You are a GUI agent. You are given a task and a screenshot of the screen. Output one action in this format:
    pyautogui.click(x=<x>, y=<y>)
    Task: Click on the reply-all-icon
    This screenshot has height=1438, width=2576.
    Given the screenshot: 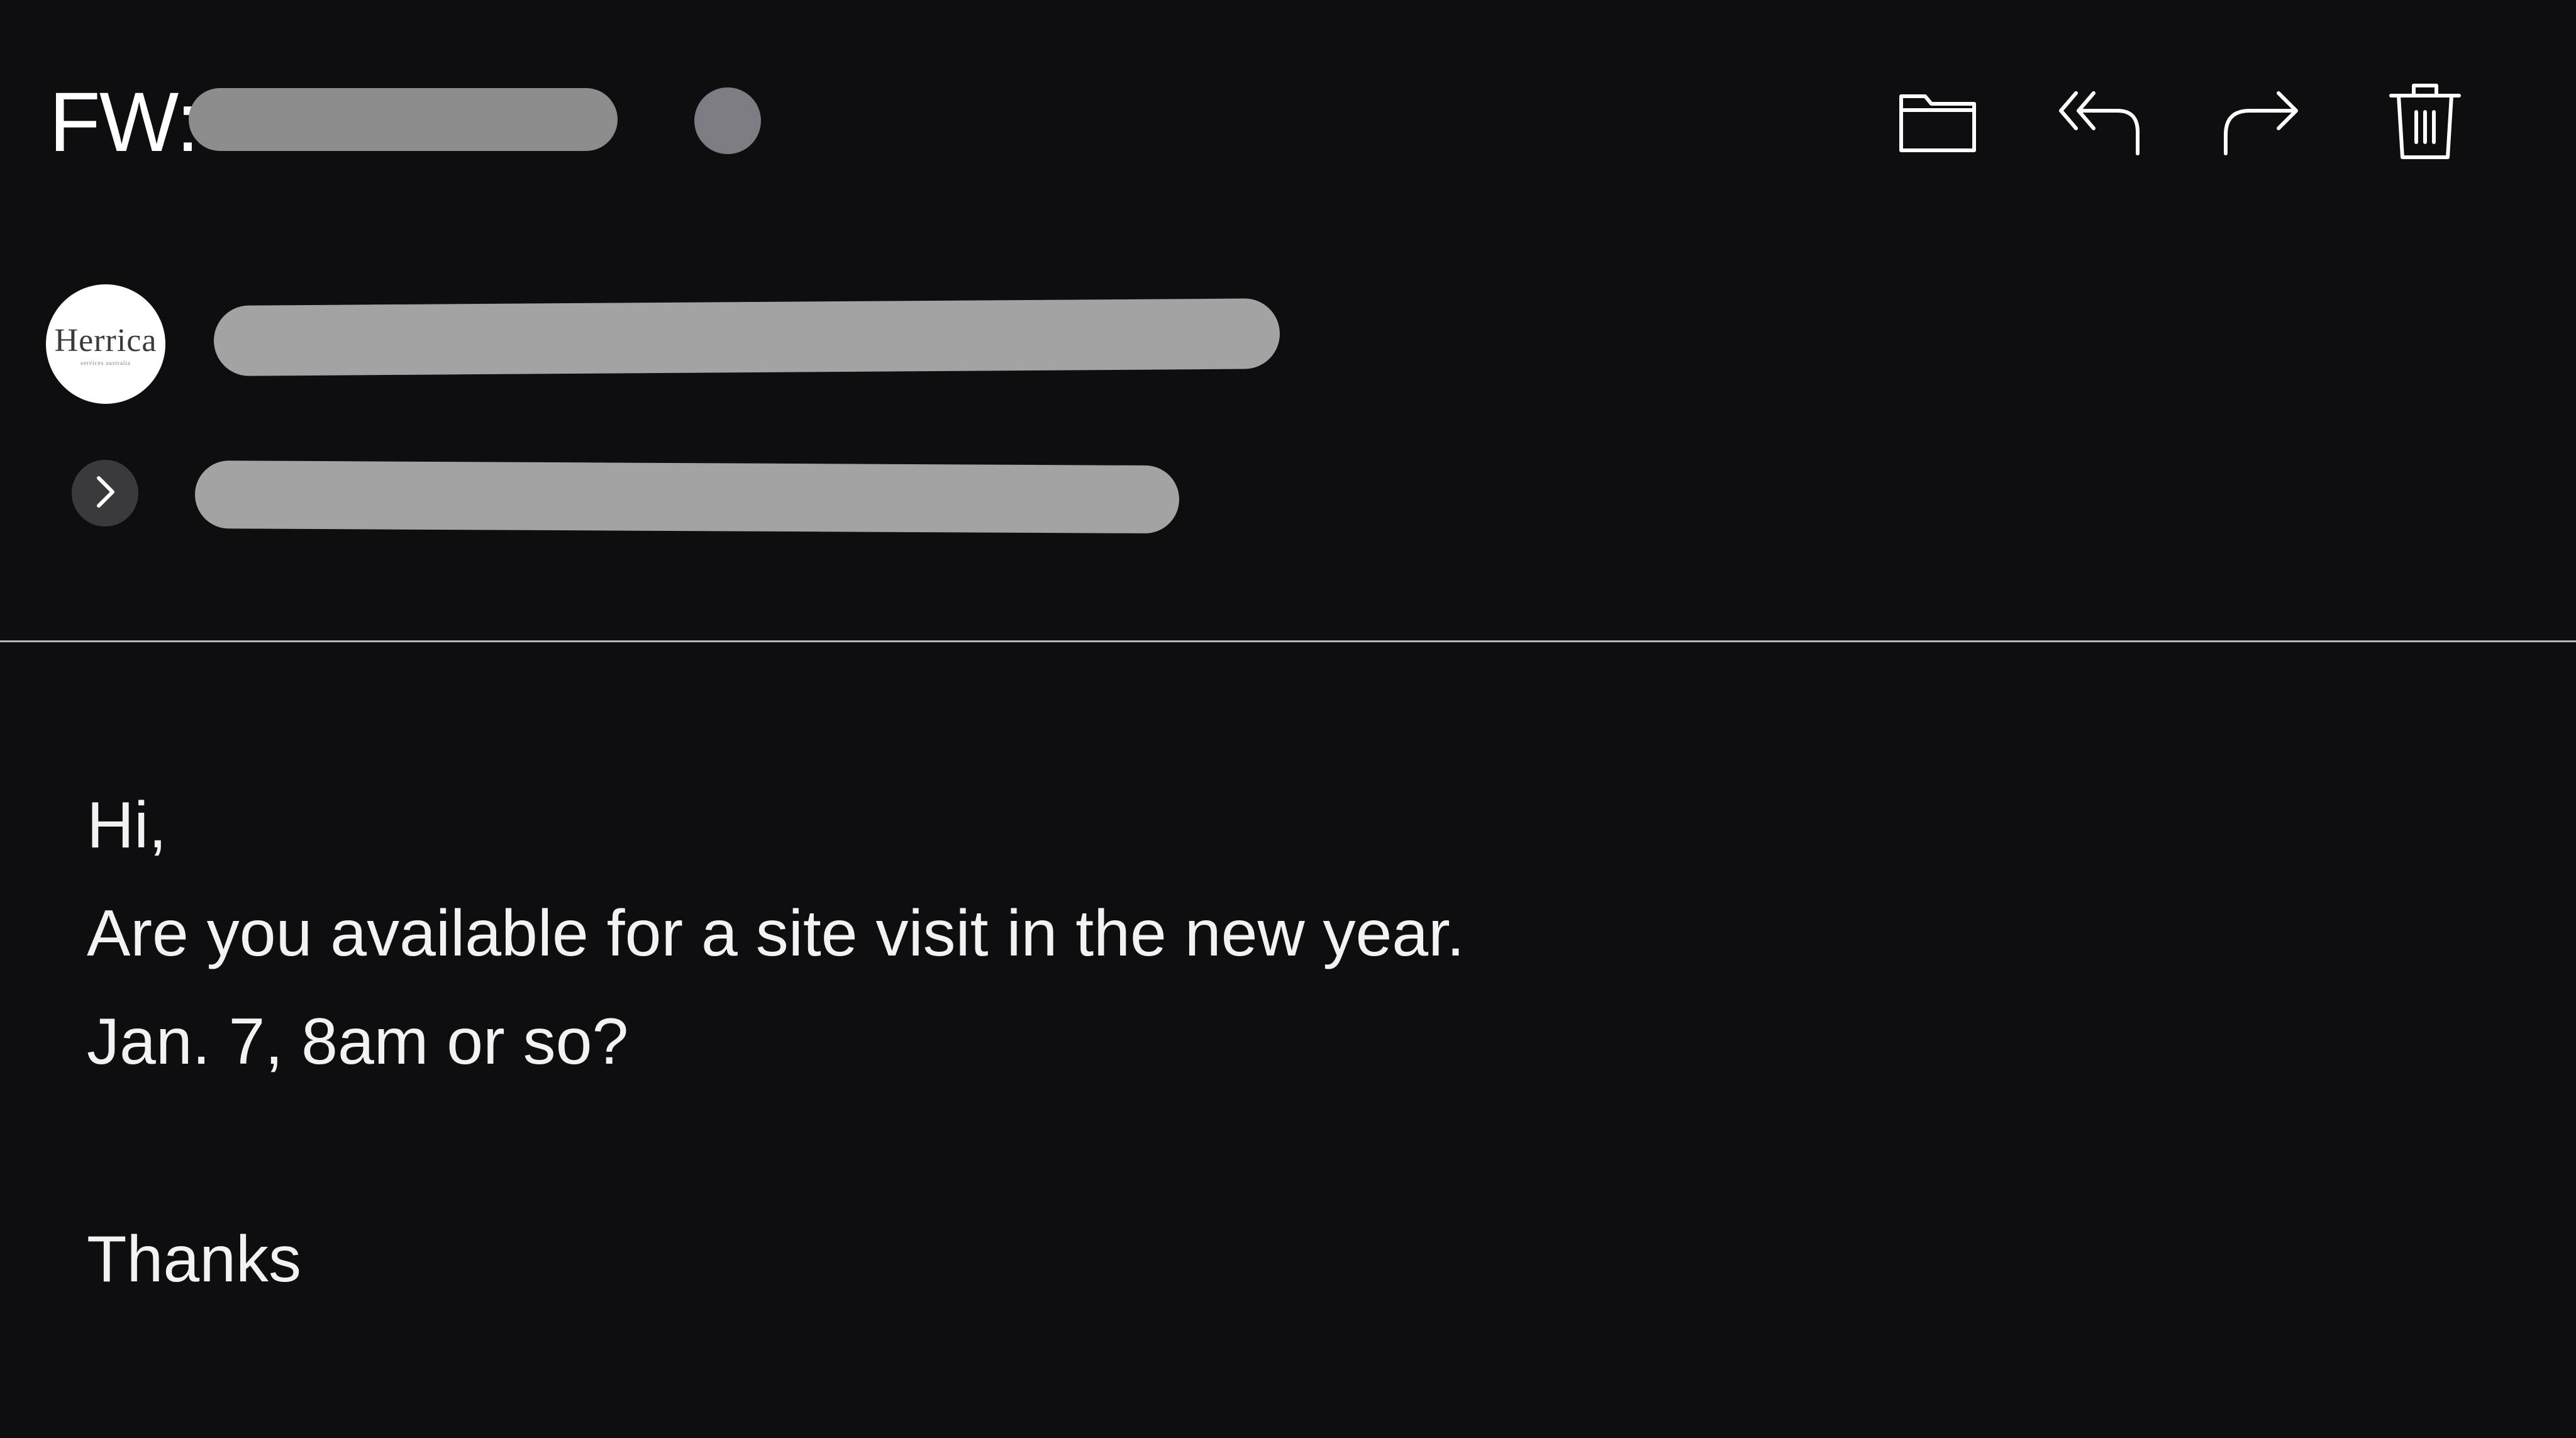 What is the action you would take?
    pyautogui.click(x=2101, y=121)
    